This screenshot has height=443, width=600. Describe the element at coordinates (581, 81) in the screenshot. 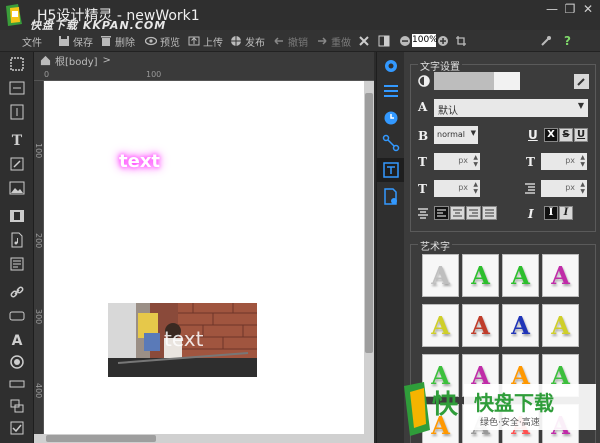

I see `pen-icon` at that location.